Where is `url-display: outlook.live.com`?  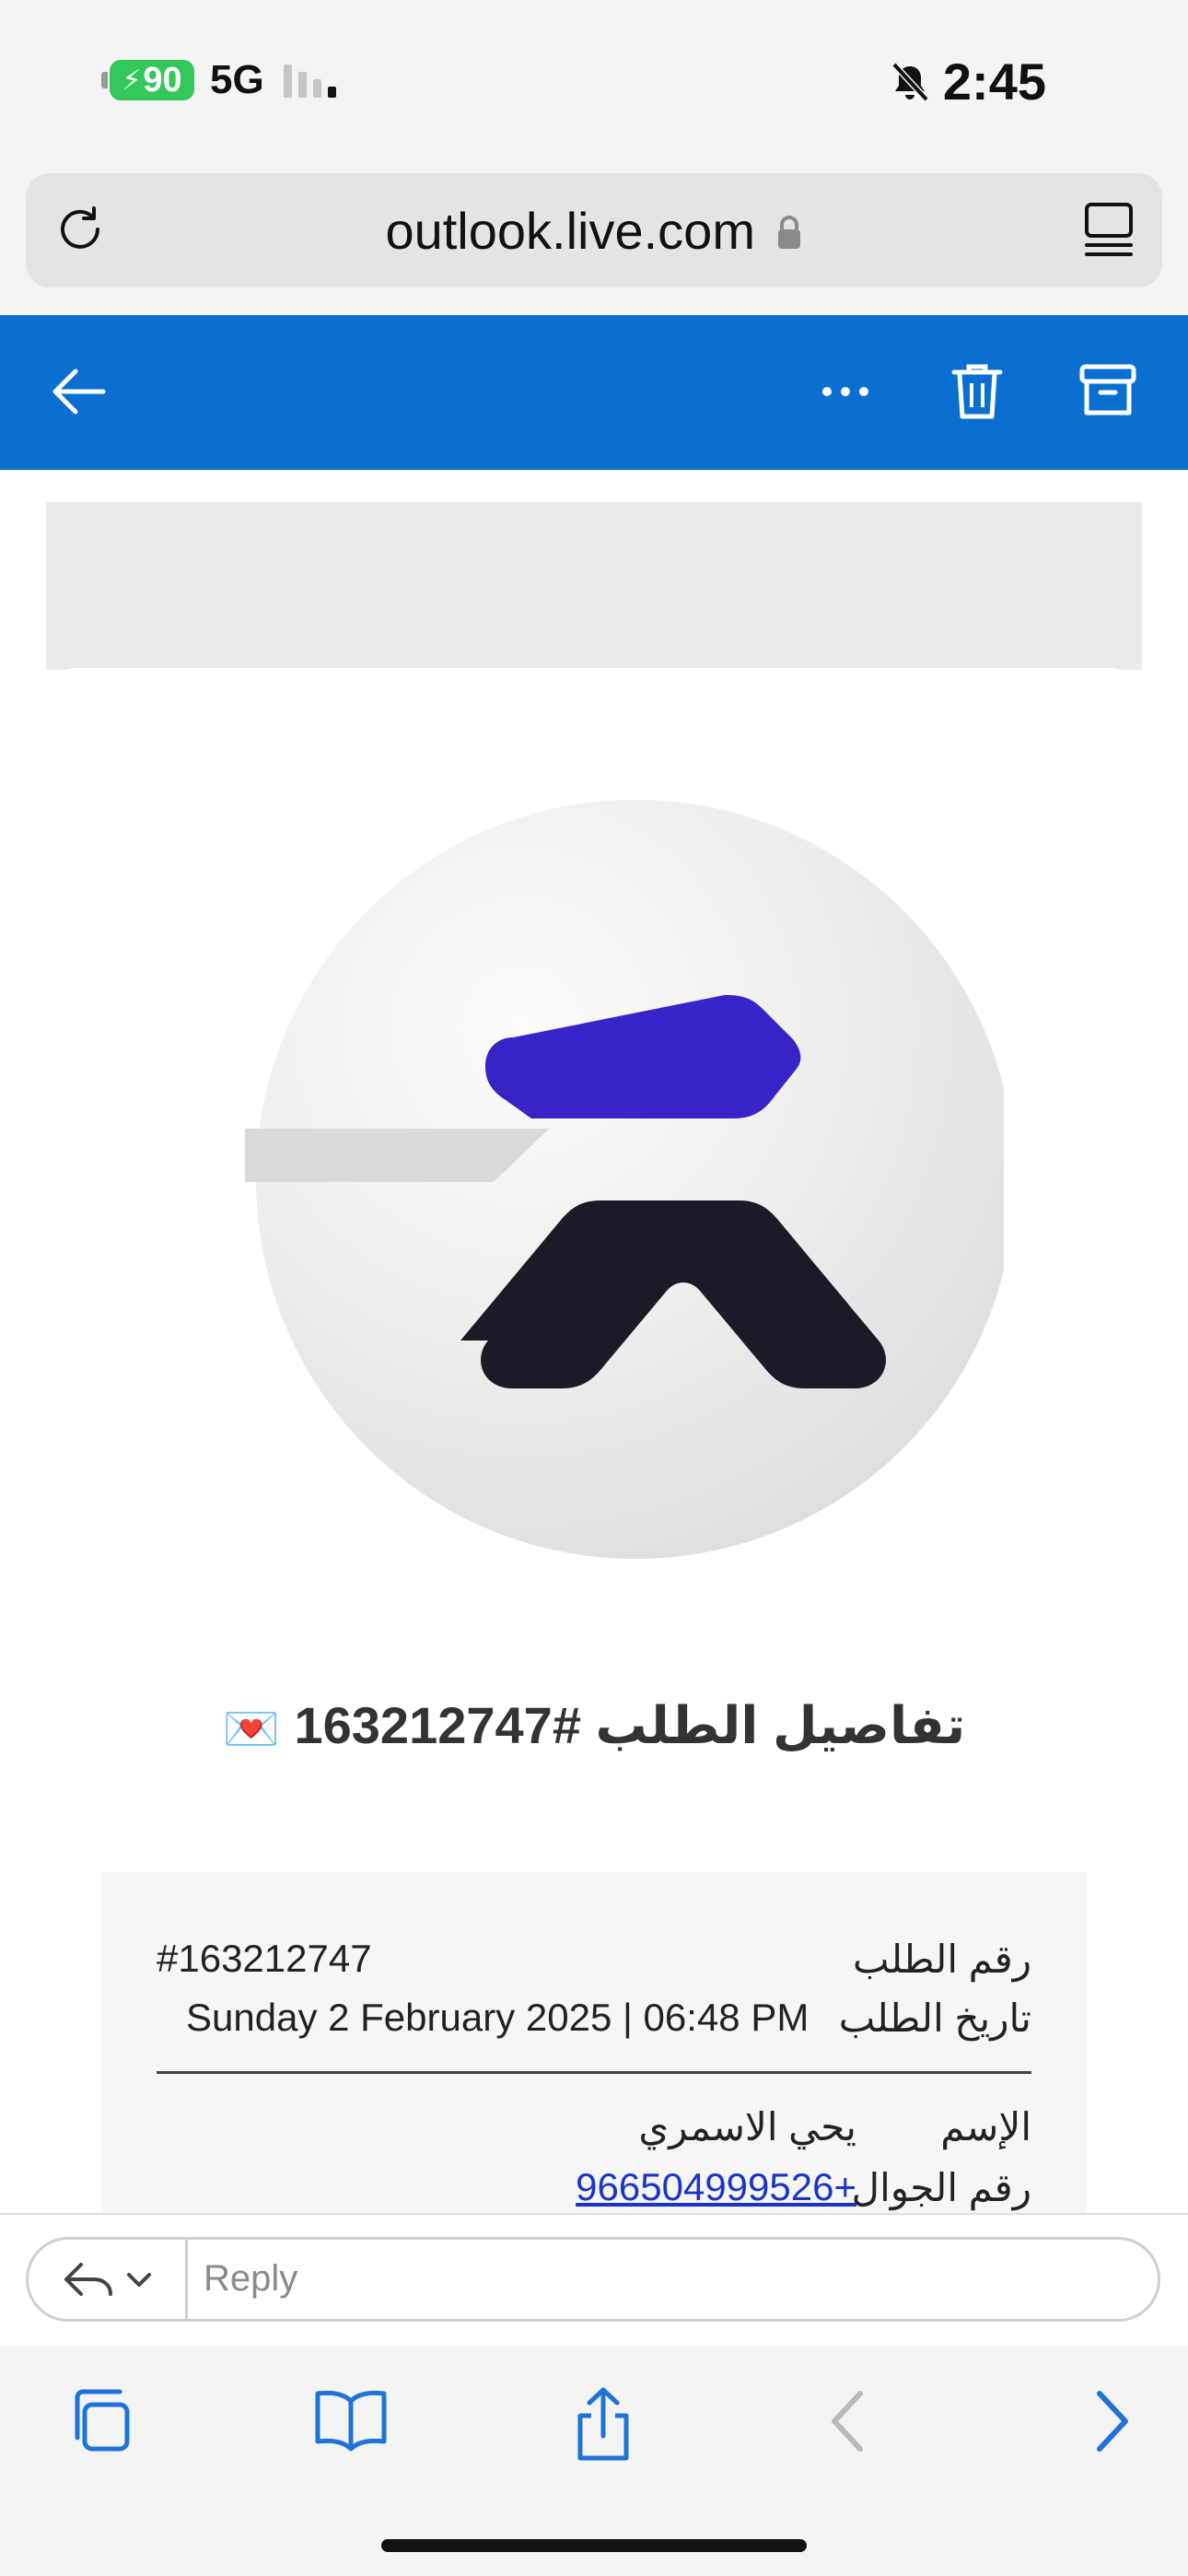 url-display: outlook.live.com is located at coordinates (594, 231).